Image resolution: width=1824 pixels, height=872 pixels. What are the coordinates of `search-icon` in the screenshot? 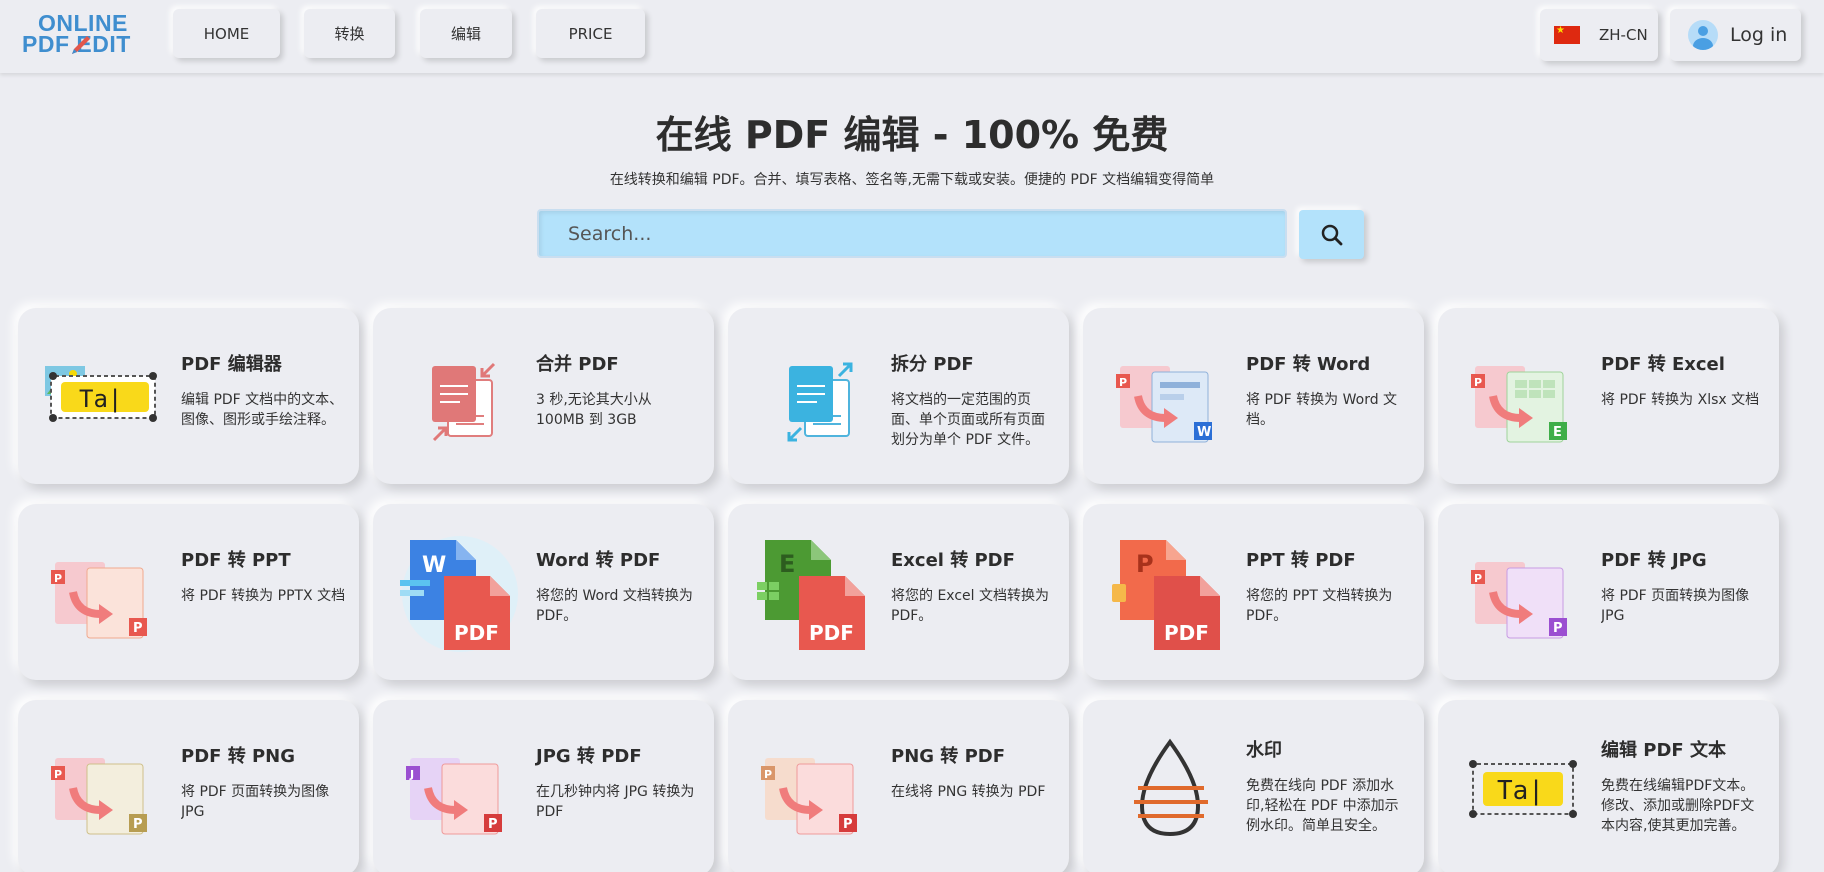 It's located at (1331, 234).